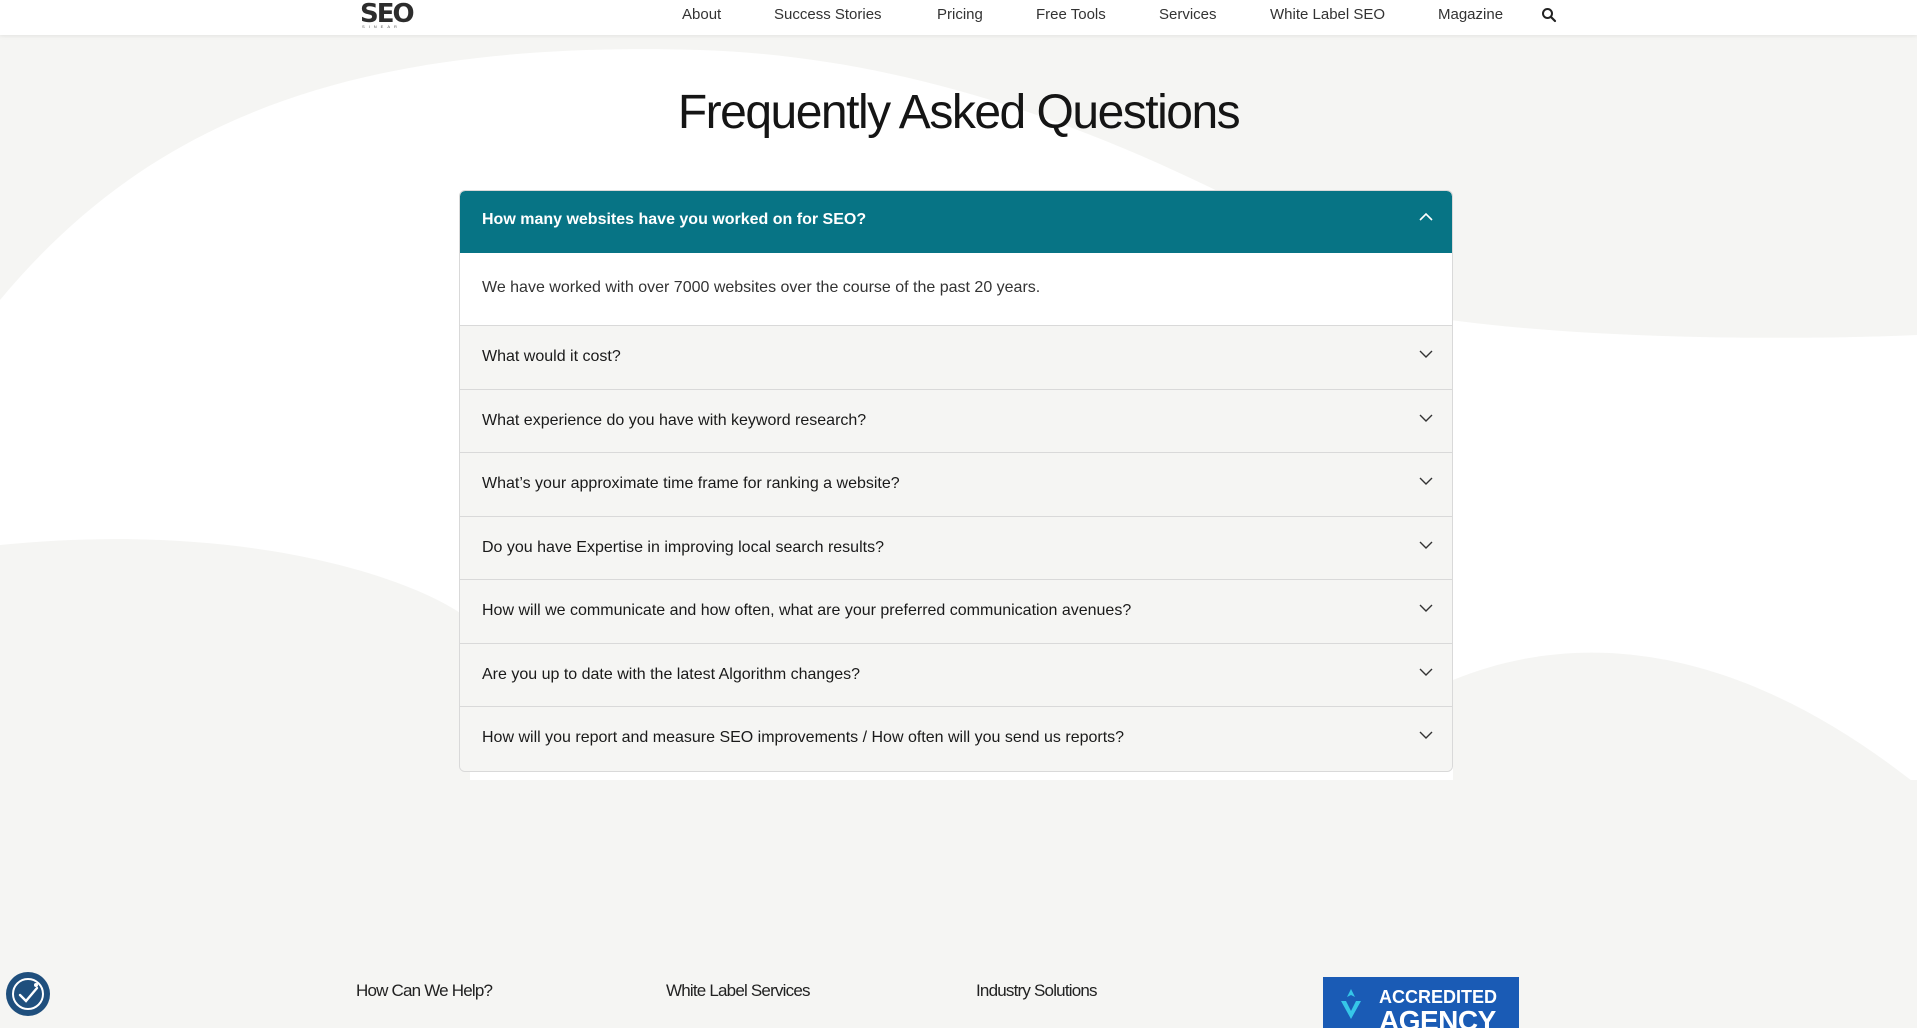 The height and width of the screenshot is (1028, 1917). What do you see at coordinates (1071, 15) in the screenshot?
I see `nav-free-tools: Free Tools` at bounding box center [1071, 15].